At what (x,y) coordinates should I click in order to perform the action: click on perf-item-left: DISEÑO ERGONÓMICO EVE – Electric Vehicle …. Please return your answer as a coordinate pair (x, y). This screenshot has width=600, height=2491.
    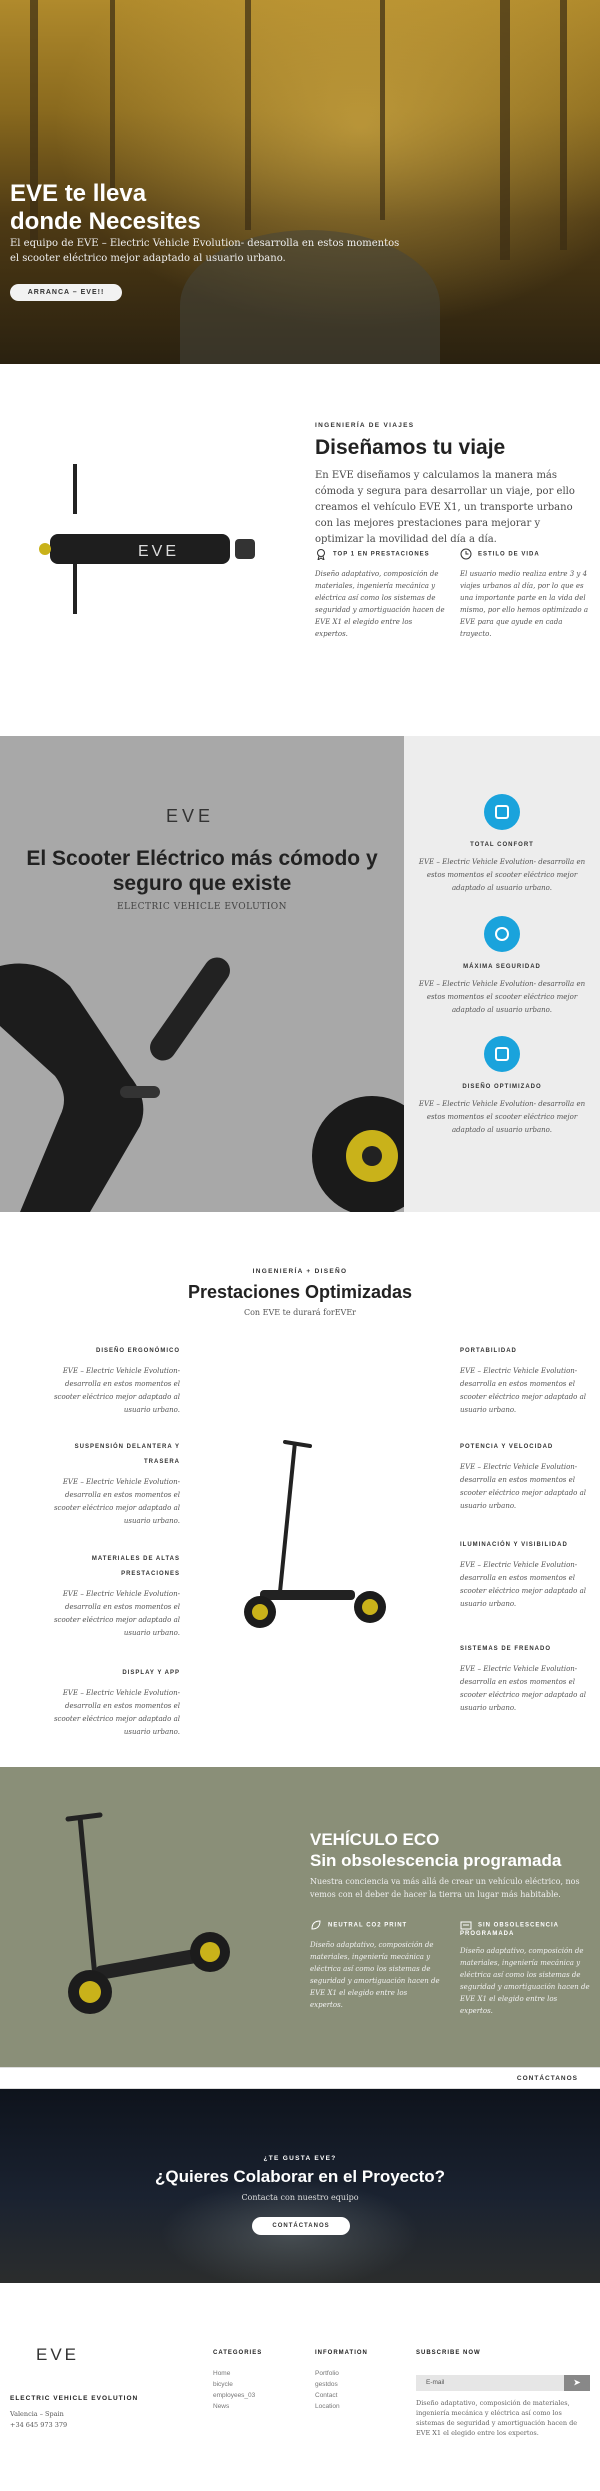
    Looking at the image, I should click on (110, 1380).